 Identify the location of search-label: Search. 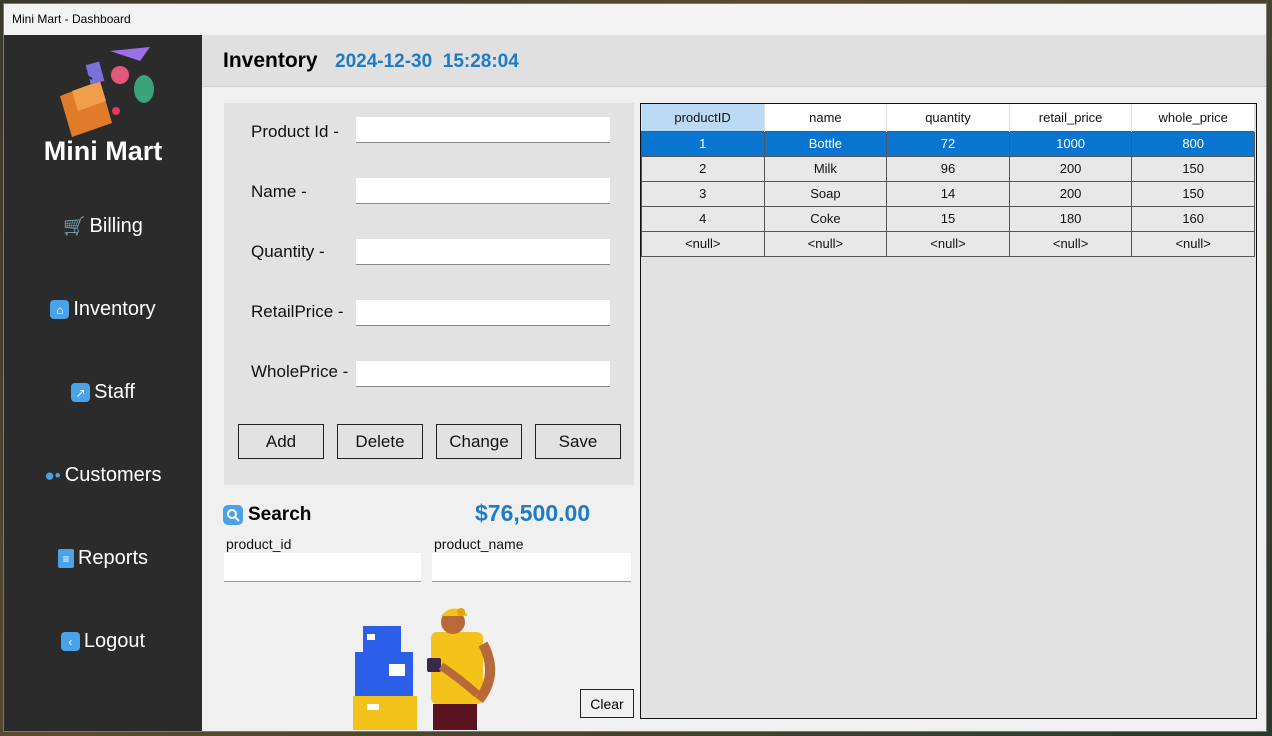
(280, 514).